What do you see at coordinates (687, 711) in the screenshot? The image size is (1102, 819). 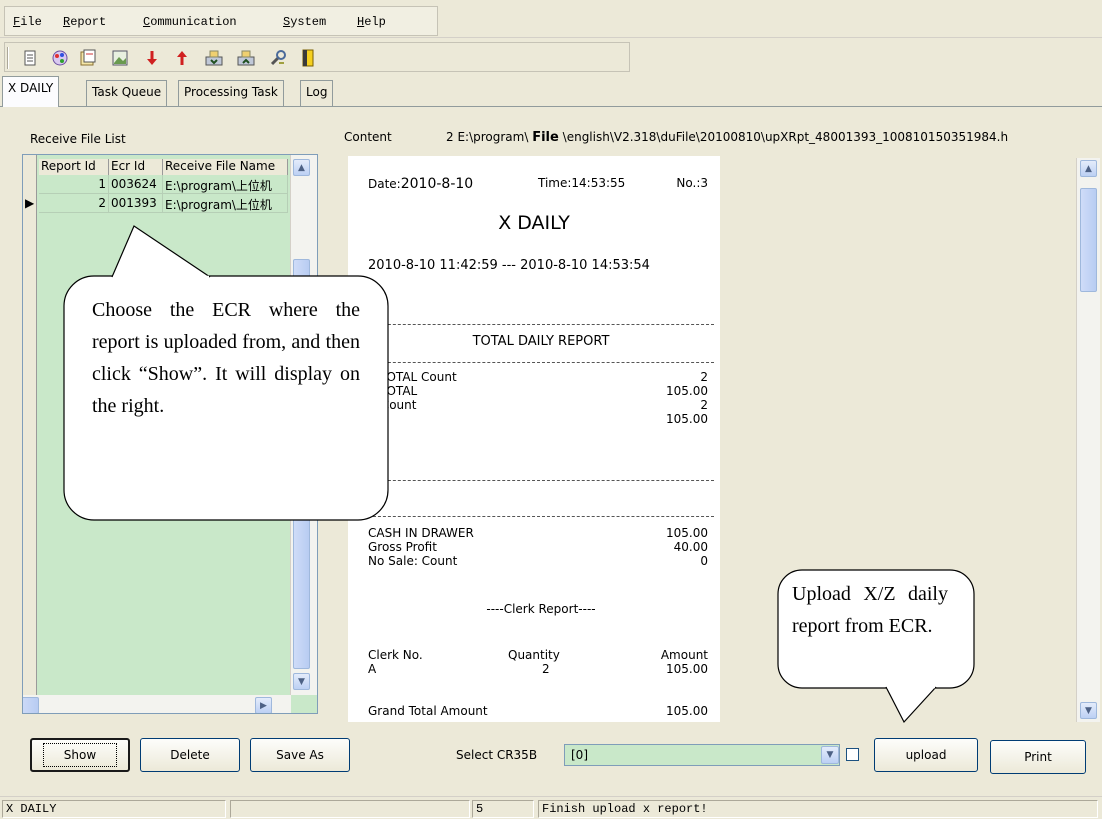 I see `grand-total-value: 105.00` at bounding box center [687, 711].